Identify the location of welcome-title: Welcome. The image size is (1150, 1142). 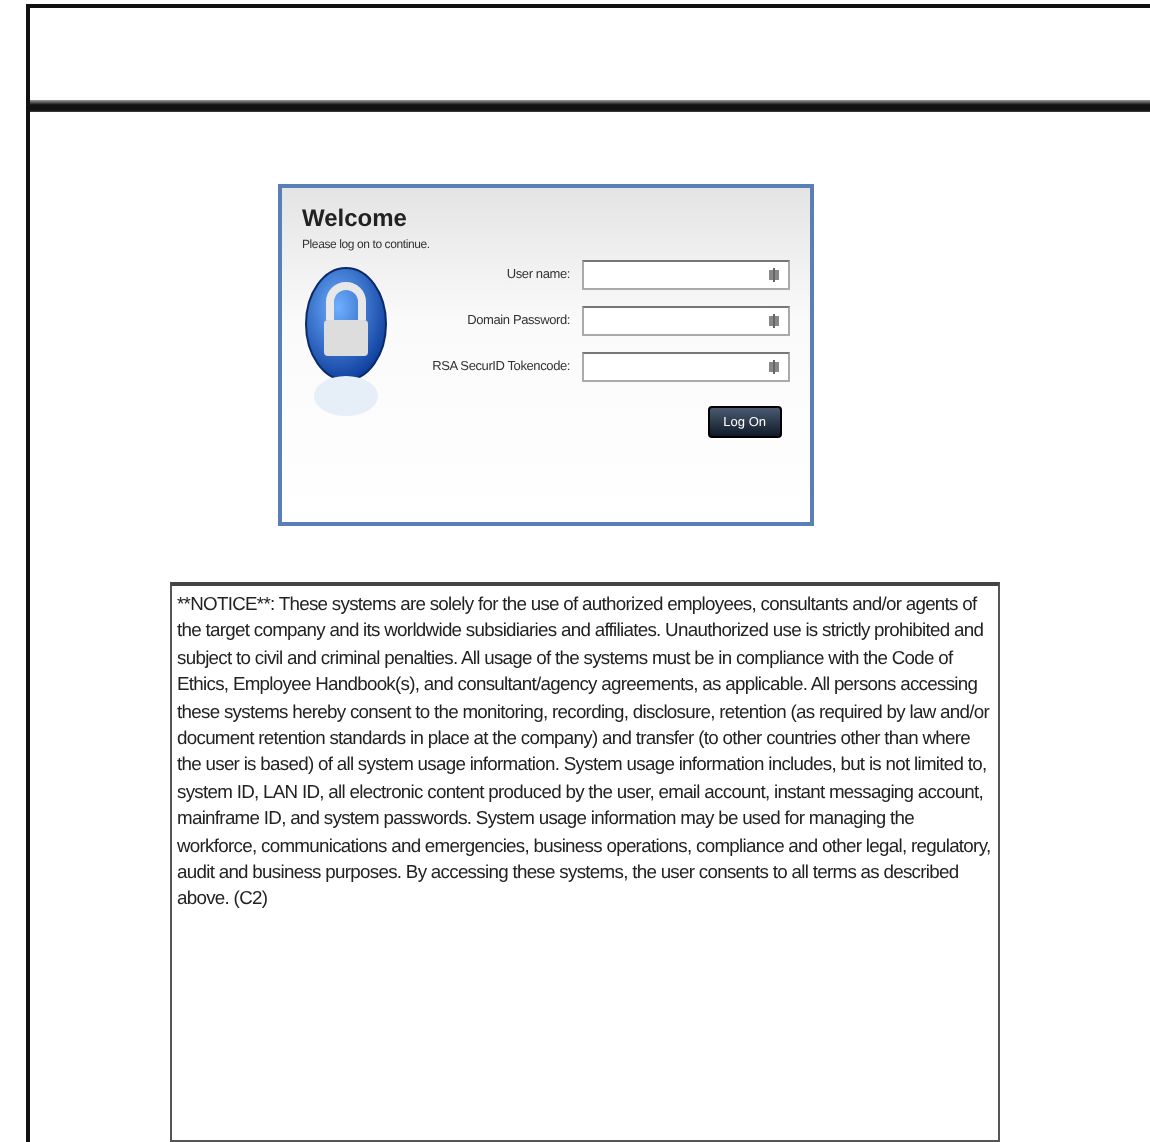
(355, 218).